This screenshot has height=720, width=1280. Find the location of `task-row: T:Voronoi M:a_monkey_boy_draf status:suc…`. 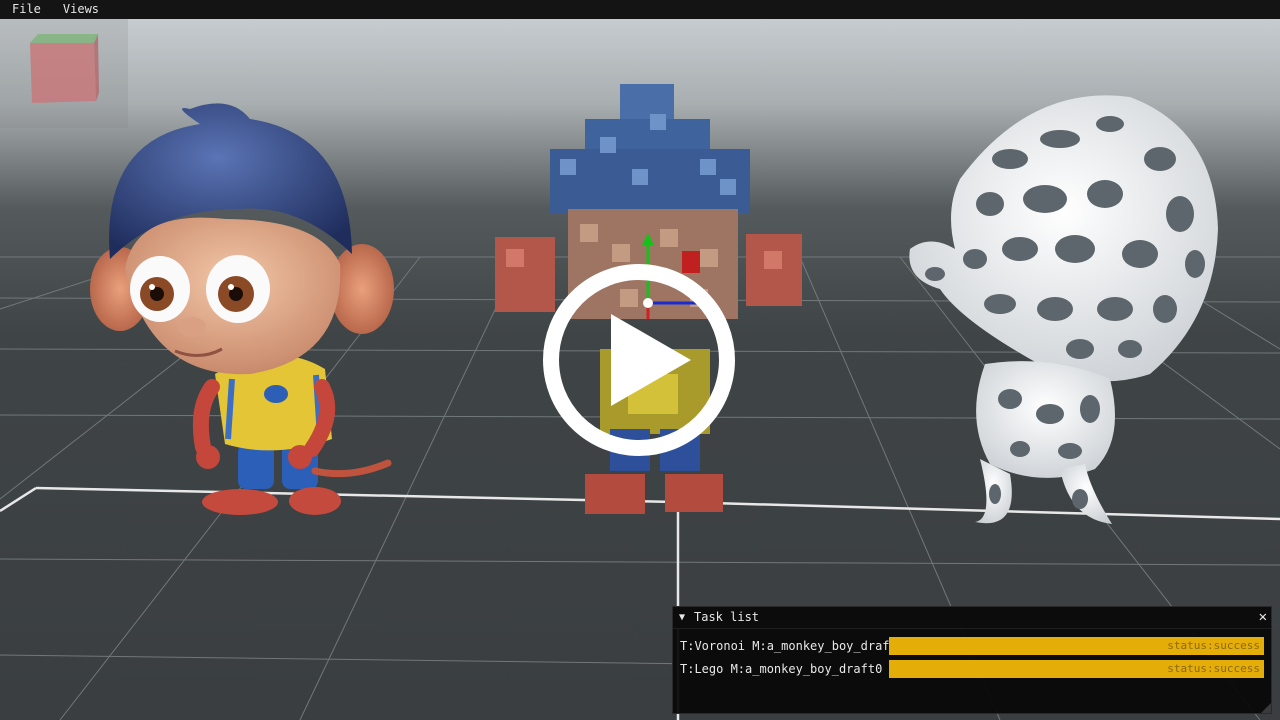

task-row: T:Voronoi M:a_monkey_boy_draf status:suc… is located at coordinates (972, 647).